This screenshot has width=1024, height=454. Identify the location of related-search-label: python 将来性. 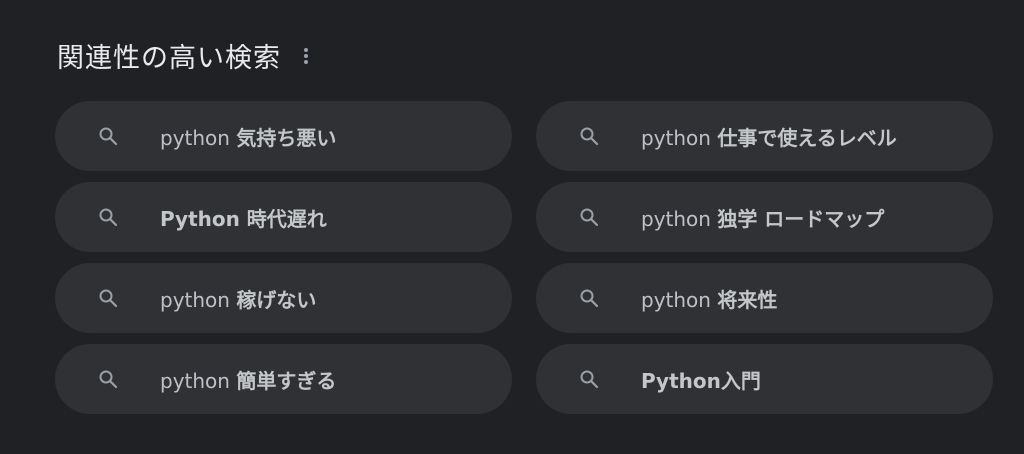
(709, 299).